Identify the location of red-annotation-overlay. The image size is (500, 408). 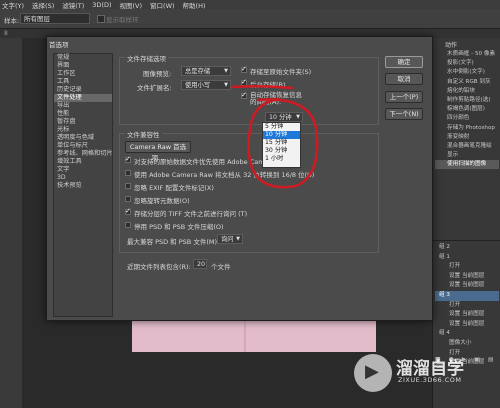
(274, 136).